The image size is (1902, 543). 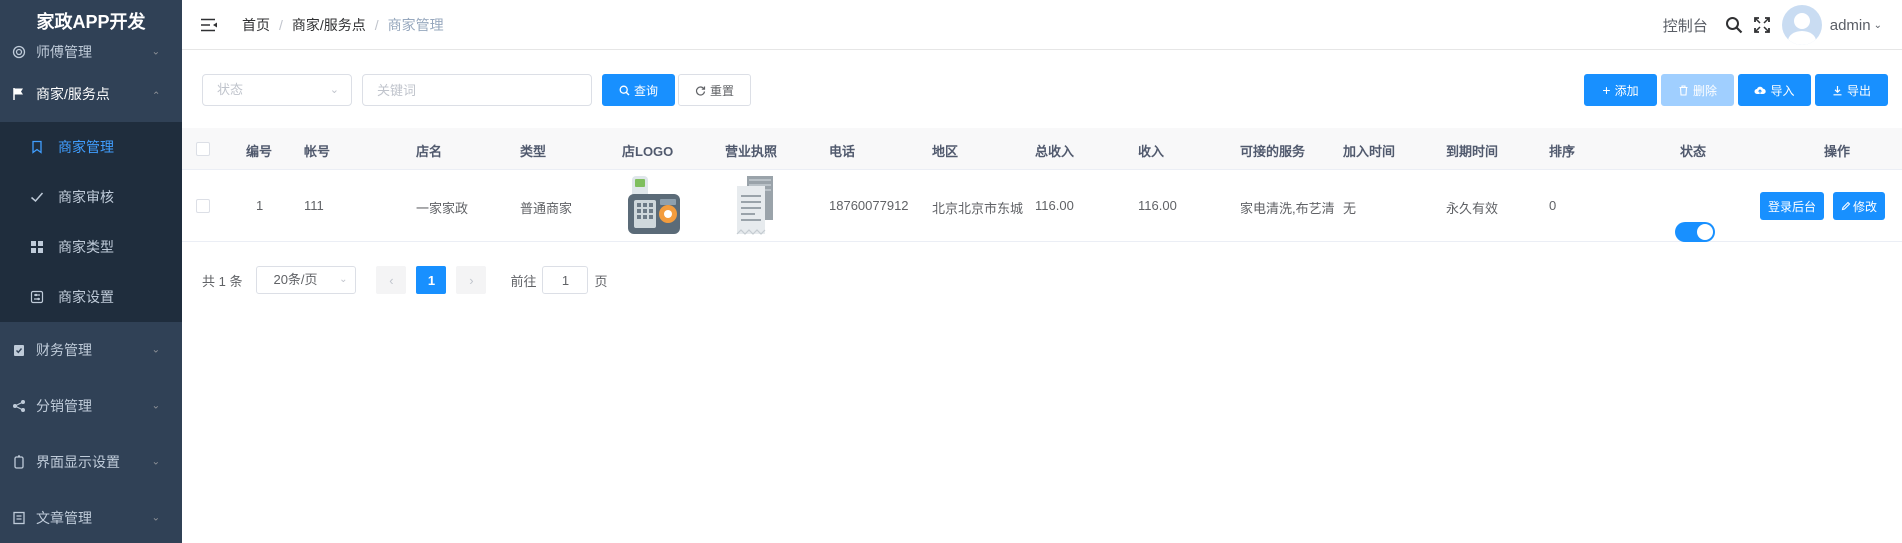 I want to click on reset-button: 重置, so click(x=714, y=90).